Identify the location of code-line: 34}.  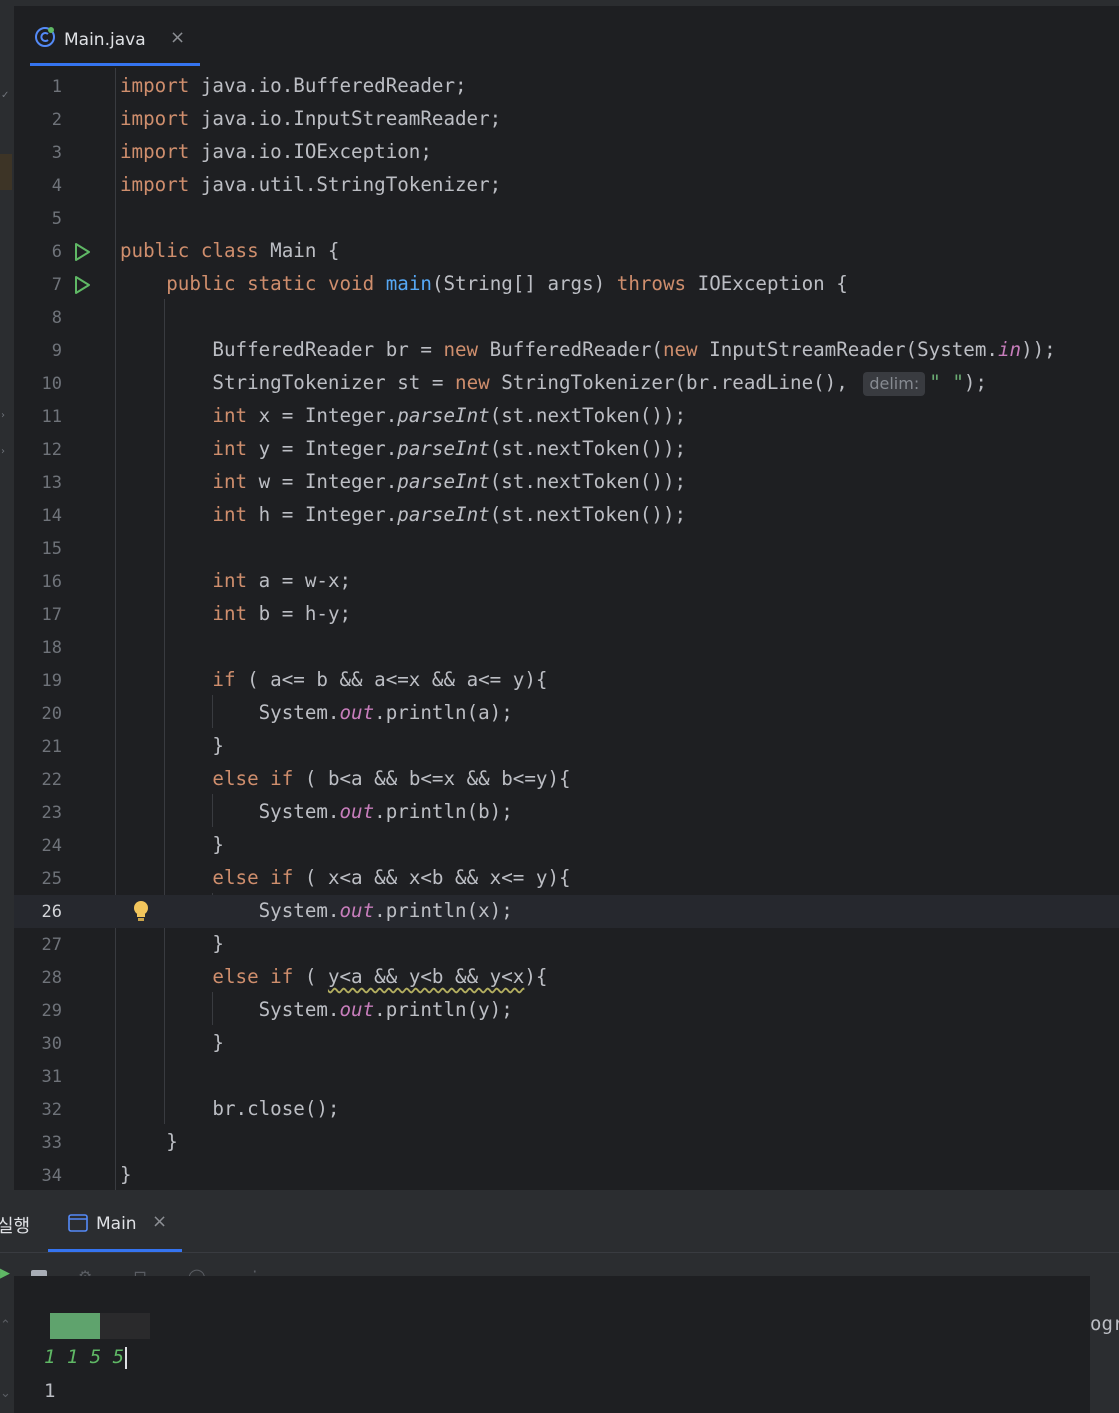
(566, 1174).